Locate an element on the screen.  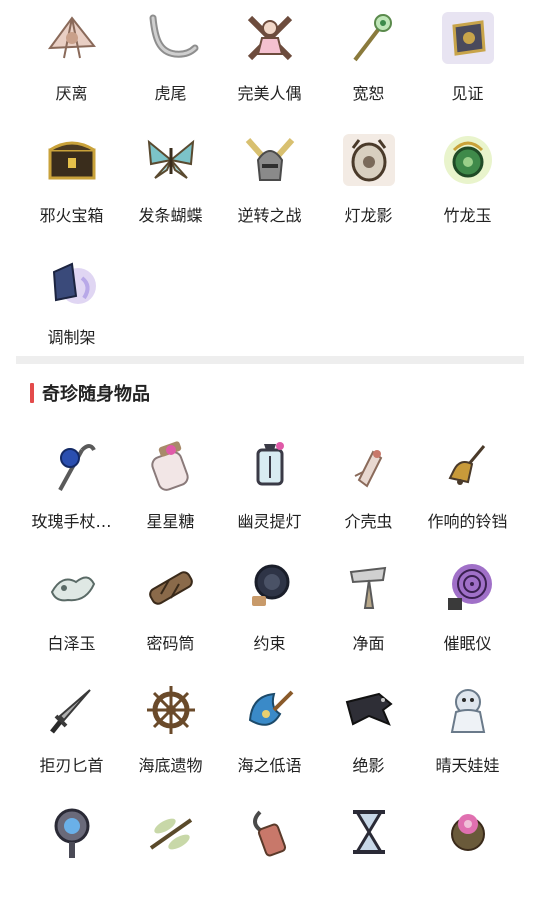
staff-icon is located at coordinates (369, 38).